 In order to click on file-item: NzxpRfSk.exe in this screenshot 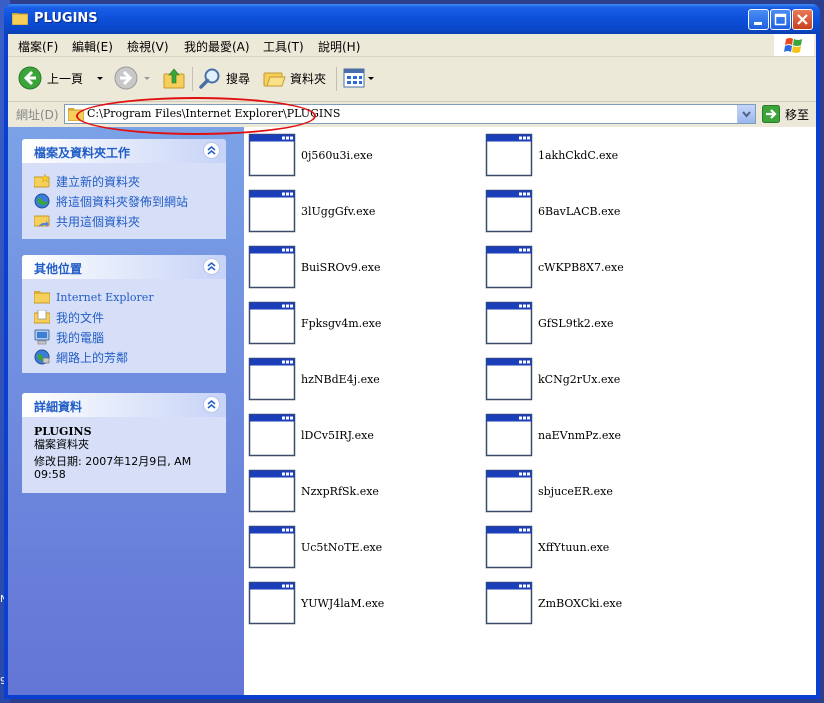, I will do `click(313, 491)`.